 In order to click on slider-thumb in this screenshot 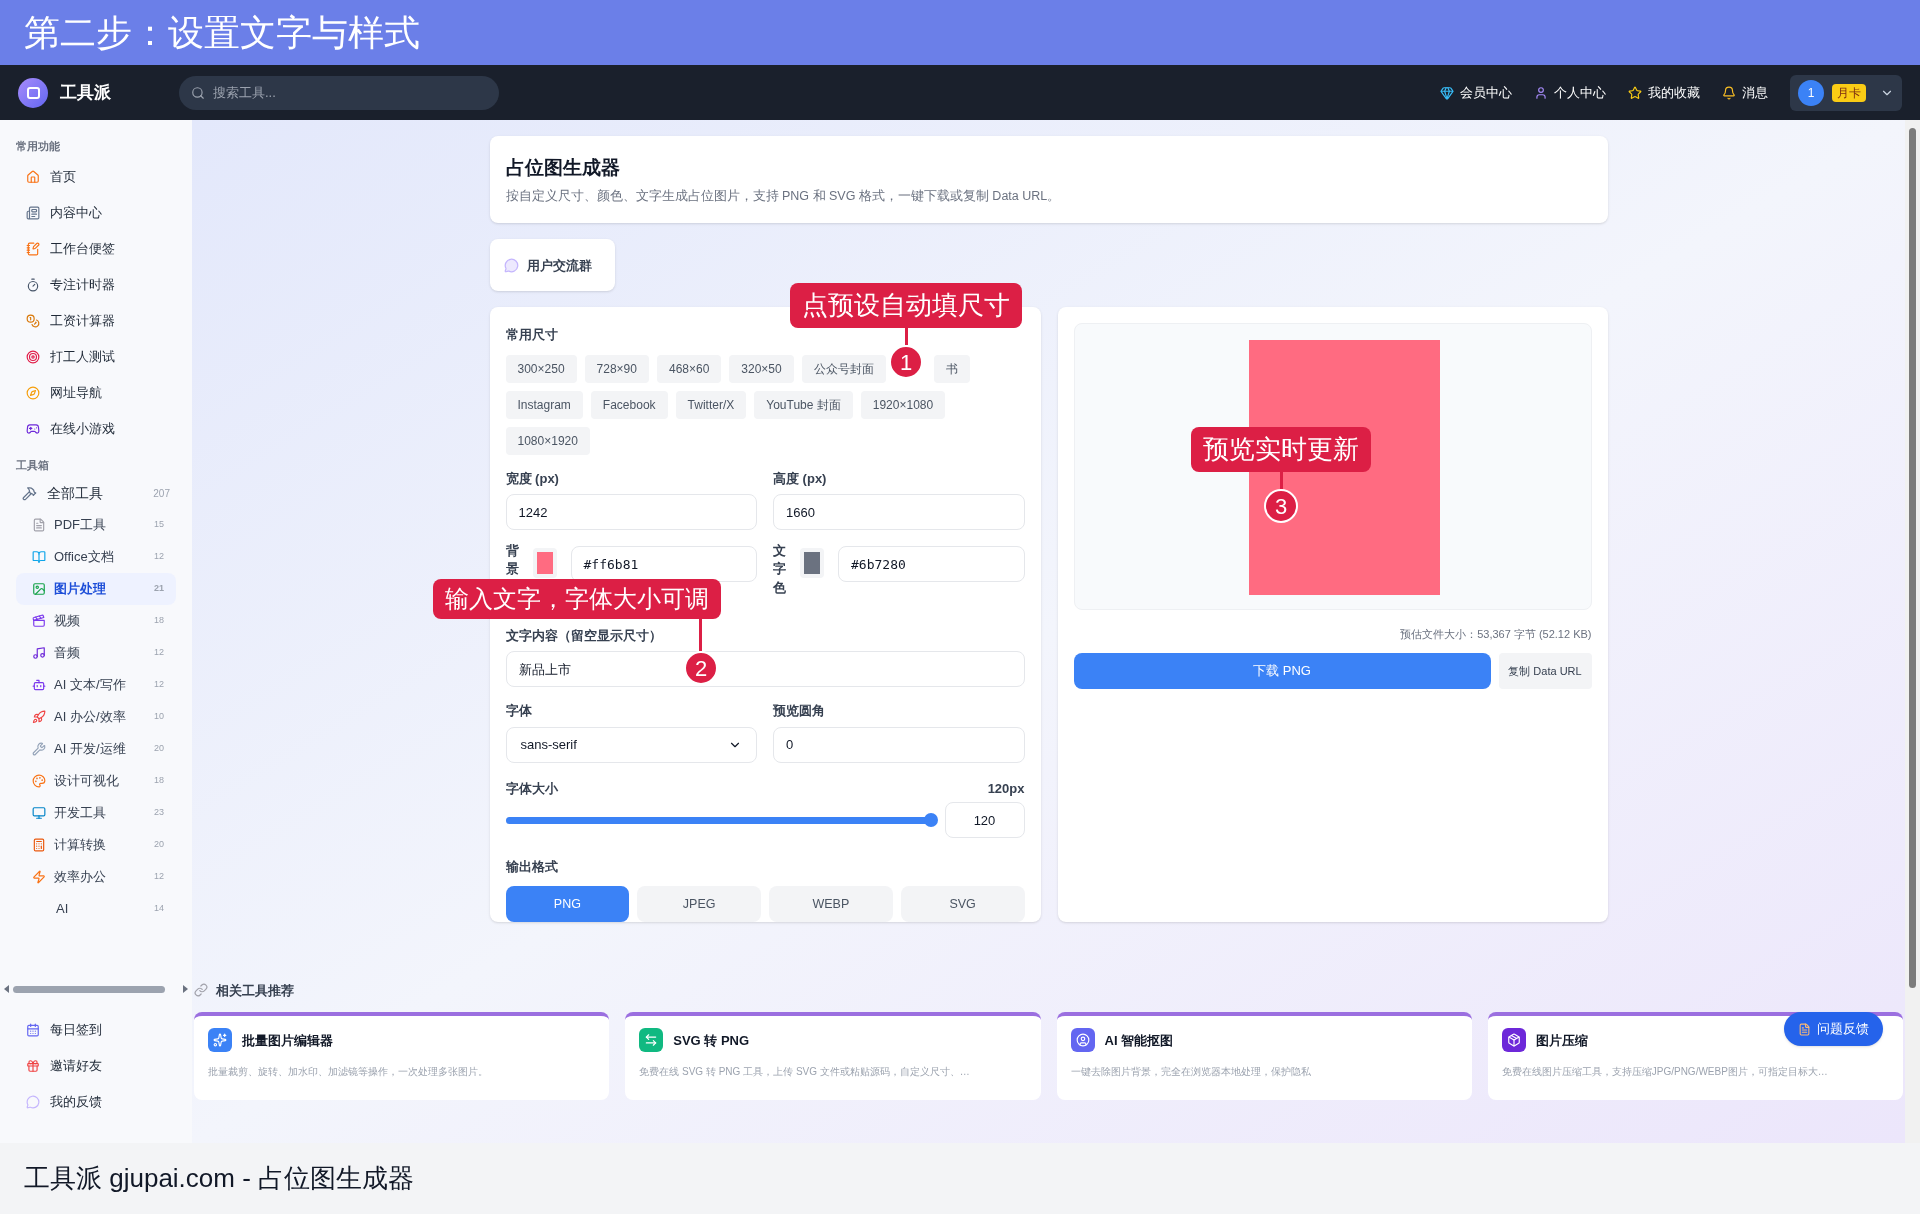, I will do `click(930, 819)`.